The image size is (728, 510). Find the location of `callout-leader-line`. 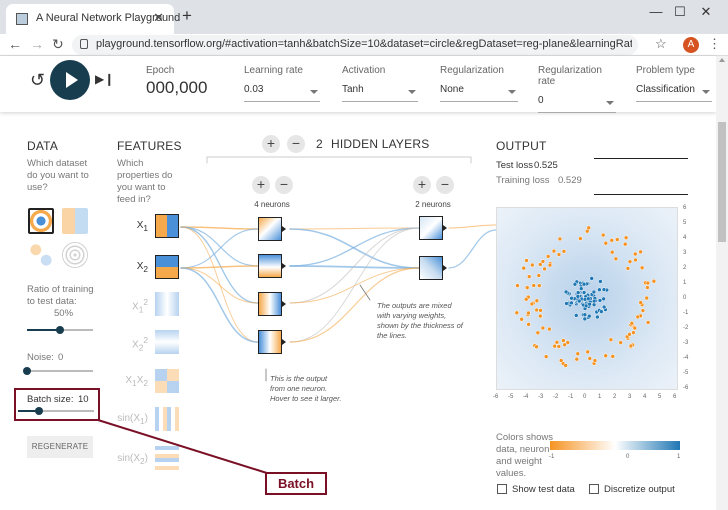

callout-leader-line is located at coordinates (184, 447).